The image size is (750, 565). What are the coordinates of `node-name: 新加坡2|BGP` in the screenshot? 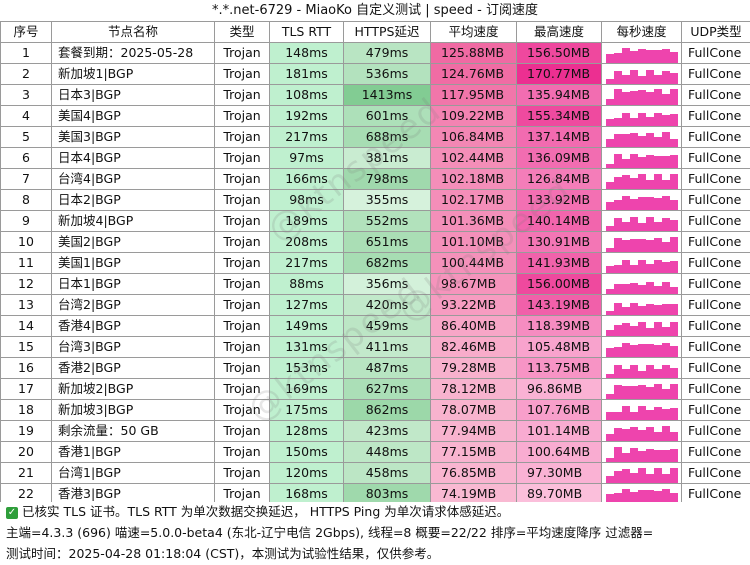 It's located at (133, 389).